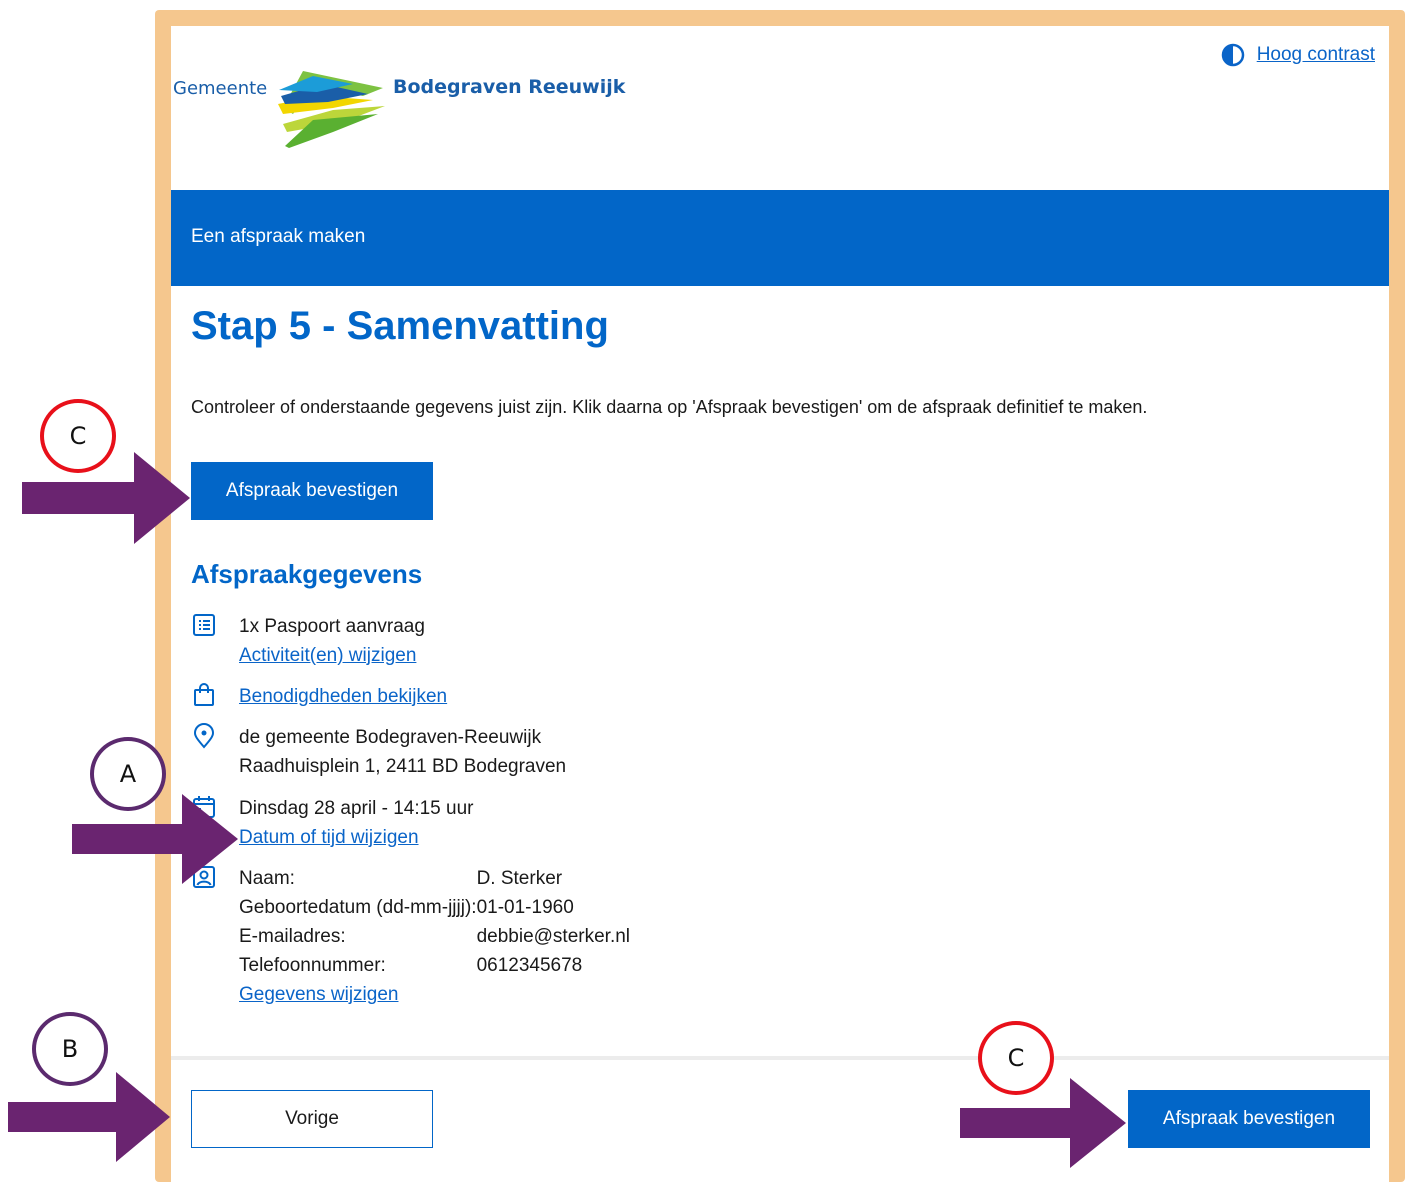  I want to click on annotation-marker-c-bottom: C, so click(1016, 1058).